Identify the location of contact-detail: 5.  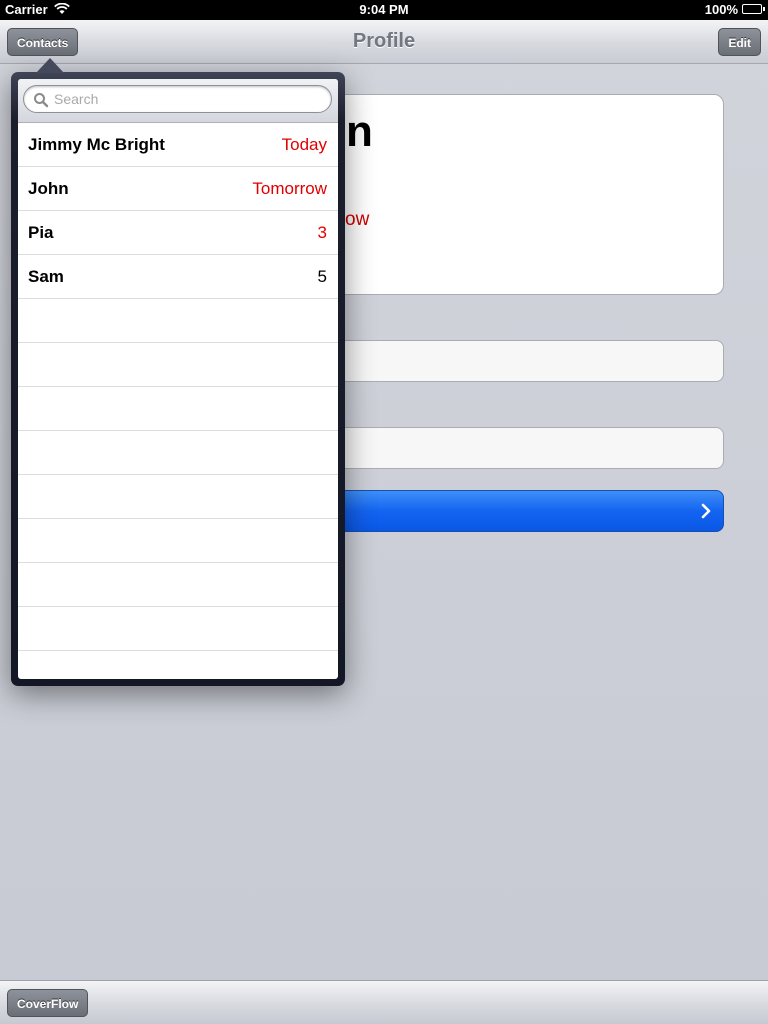
(322, 276).